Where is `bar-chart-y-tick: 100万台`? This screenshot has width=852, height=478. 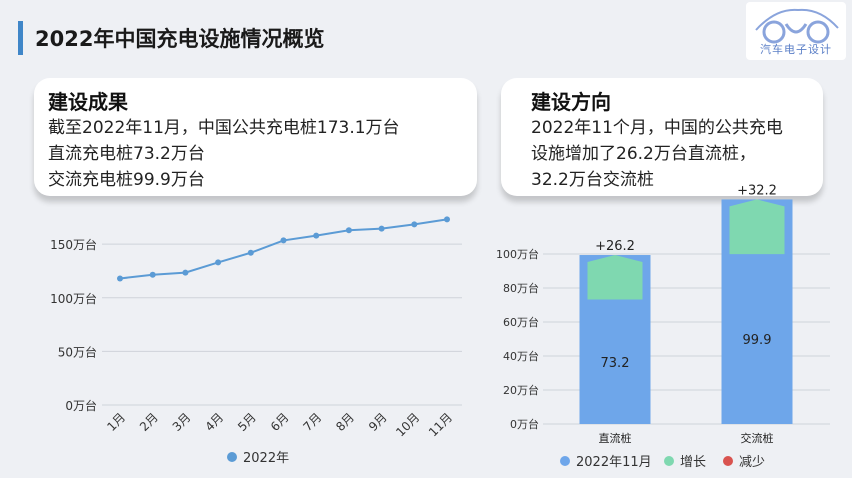 bar-chart-y-tick: 100万台 is located at coordinates (517, 254).